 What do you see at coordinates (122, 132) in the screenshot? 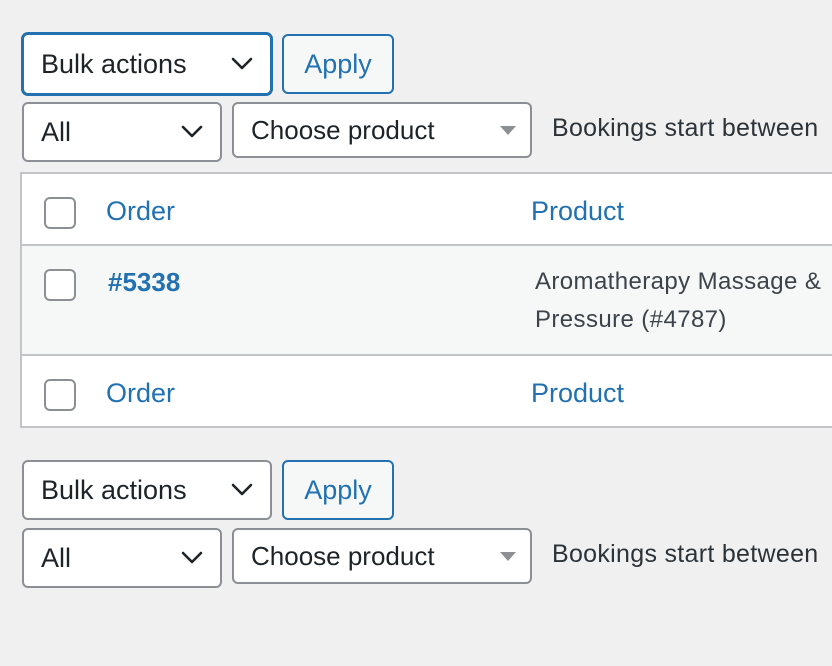
I see `filter-all-select-top: All` at bounding box center [122, 132].